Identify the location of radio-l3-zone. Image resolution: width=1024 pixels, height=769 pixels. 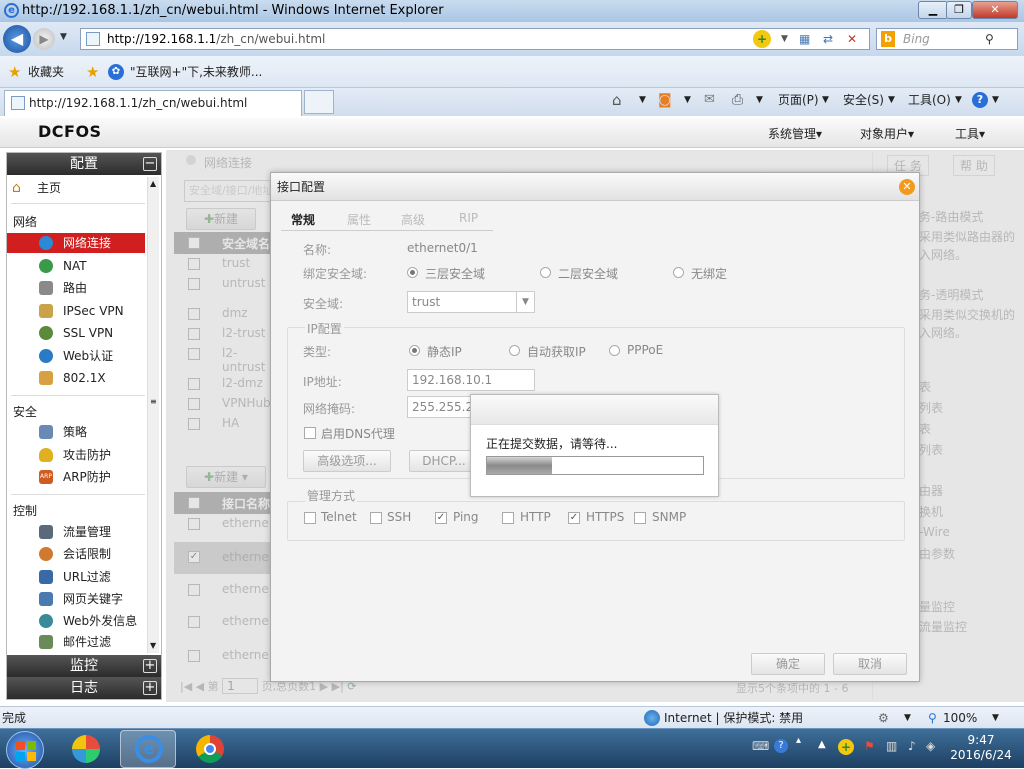
(412, 272).